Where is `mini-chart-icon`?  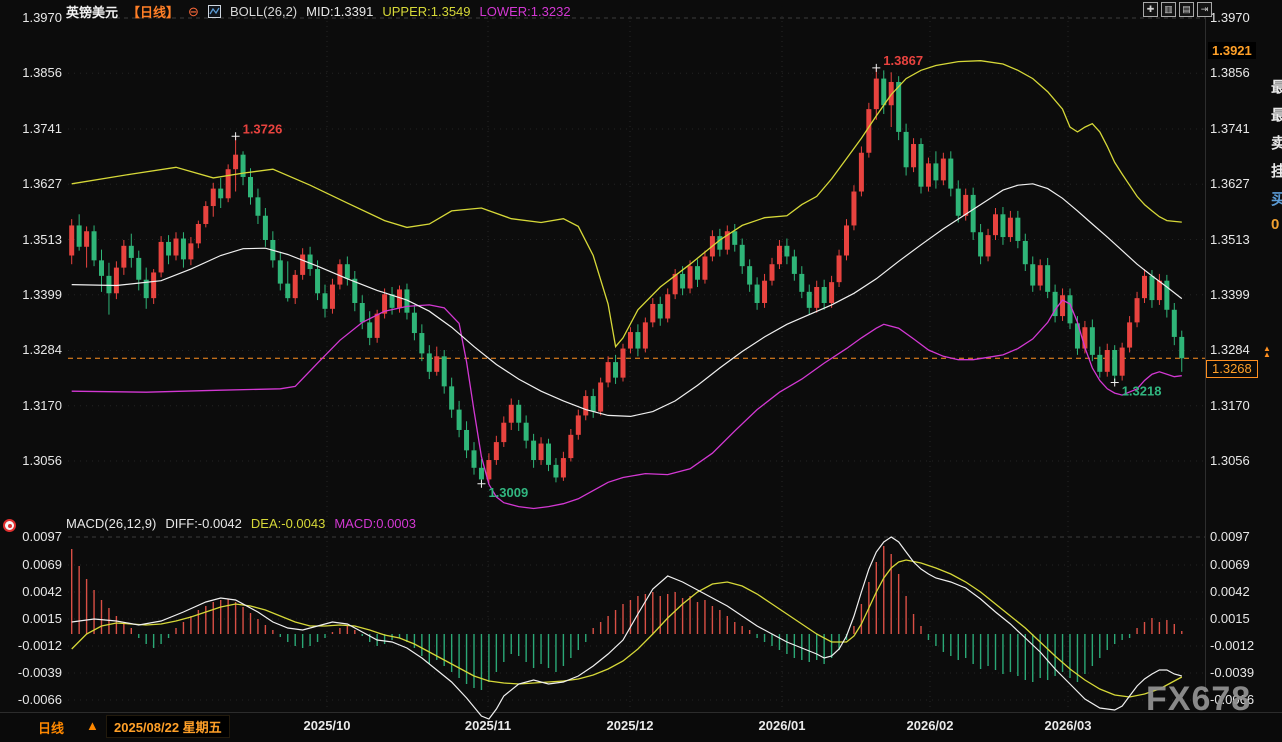
mini-chart-icon is located at coordinates (214, 11).